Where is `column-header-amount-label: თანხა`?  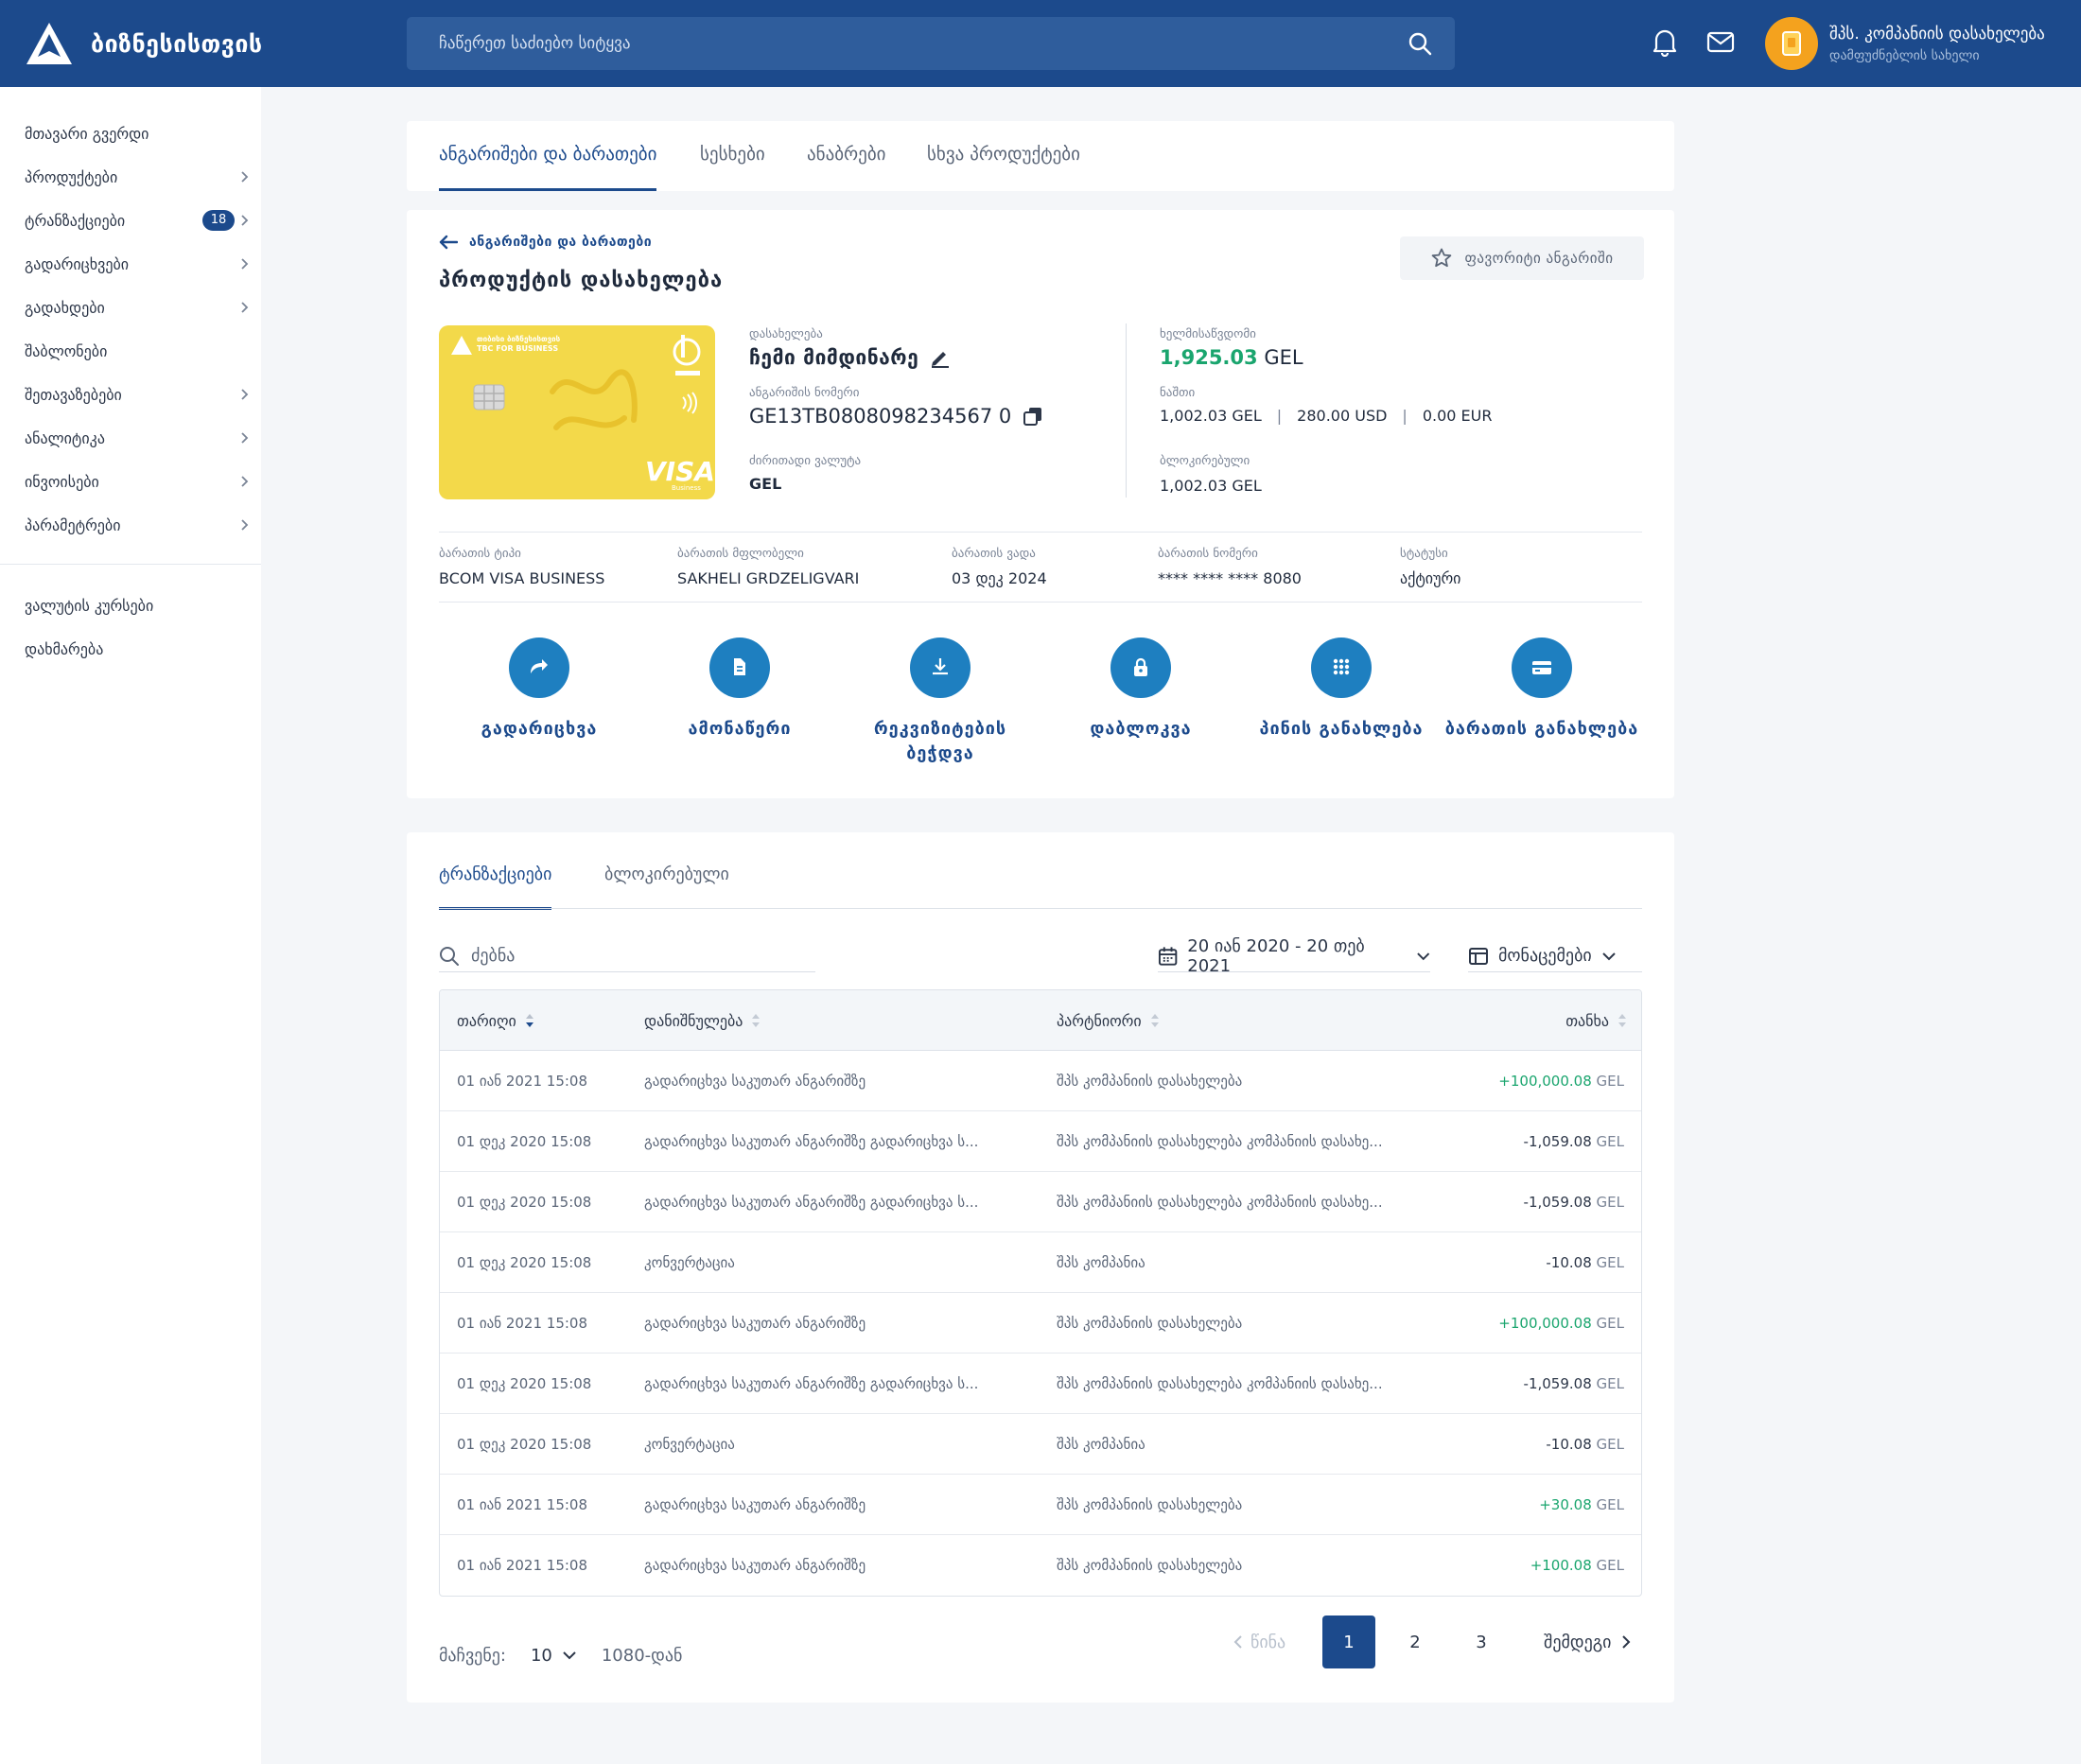 column-header-amount-label: თანხა is located at coordinates (1587, 1020).